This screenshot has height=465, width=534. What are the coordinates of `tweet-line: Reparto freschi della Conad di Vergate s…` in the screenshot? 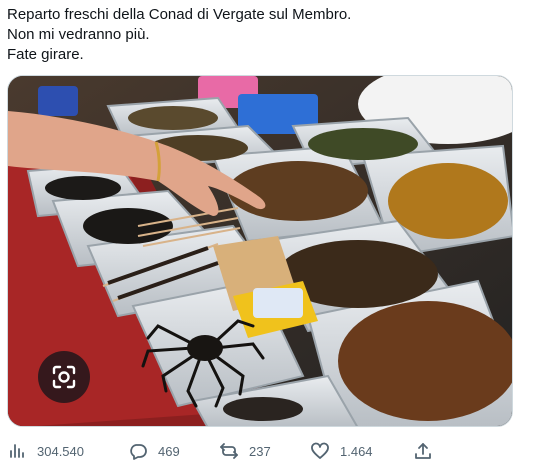 It's located at (179, 14).